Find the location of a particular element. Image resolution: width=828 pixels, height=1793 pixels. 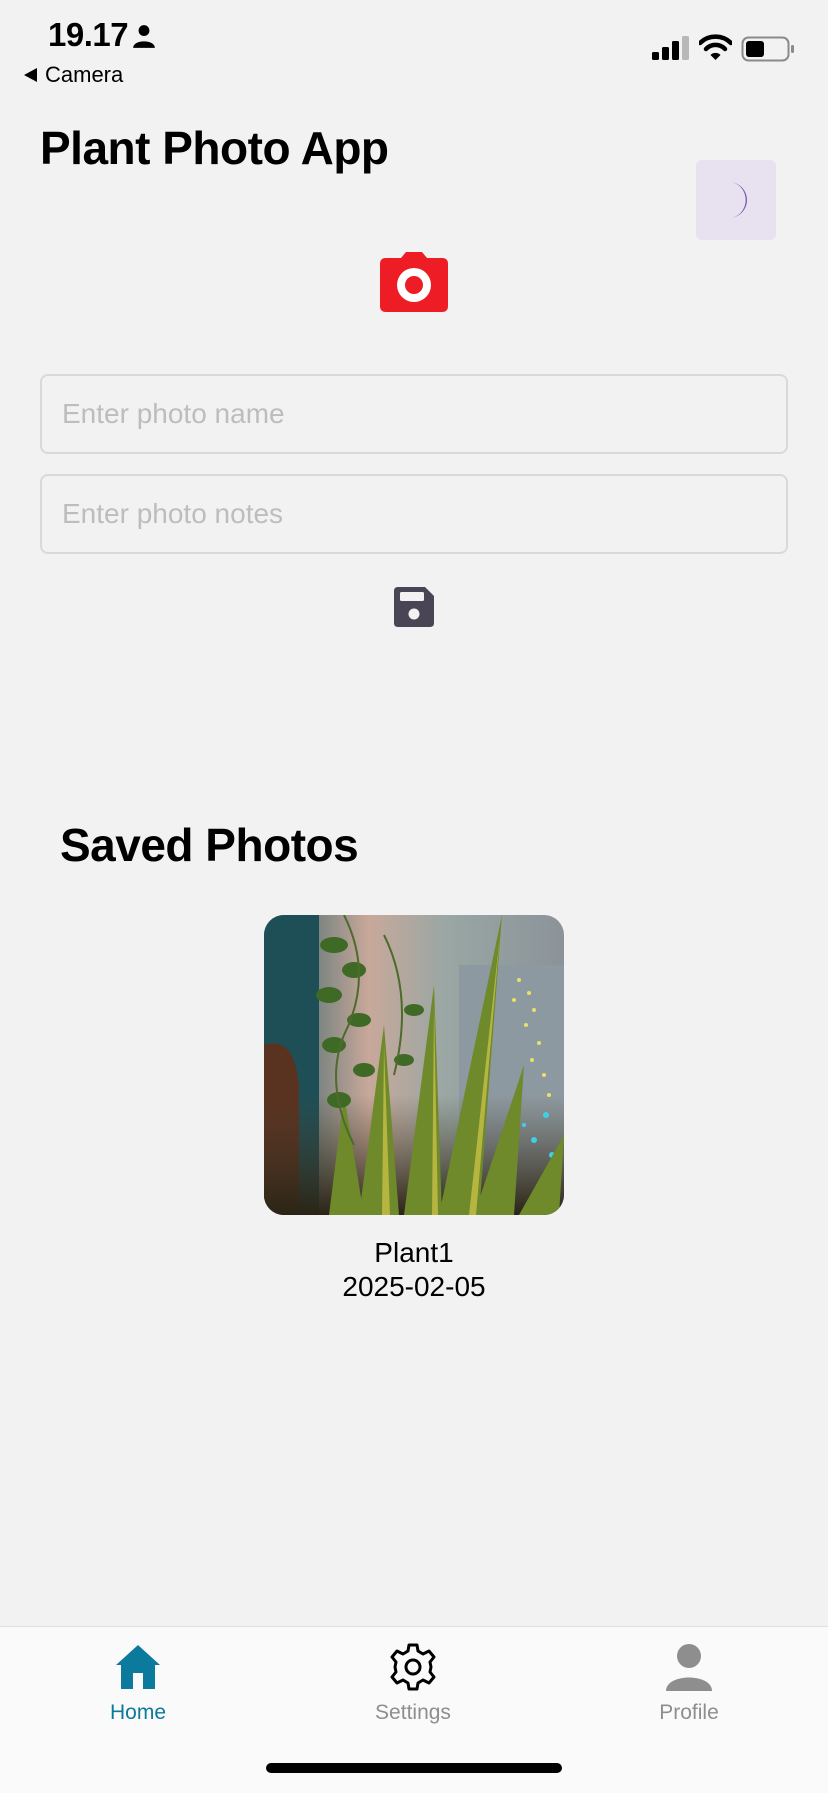

saved-photos-heading: Saved Photos is located at coordinates (209, 845).